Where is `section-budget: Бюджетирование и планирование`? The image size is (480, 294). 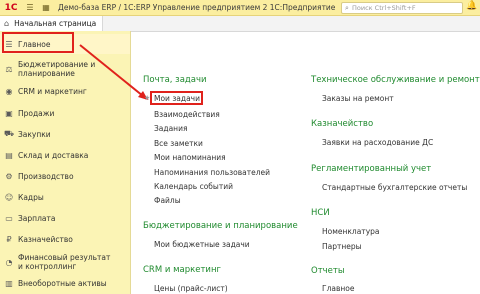 section-budget: Бюджетирование и планирование is located at coordinates (220, 226).